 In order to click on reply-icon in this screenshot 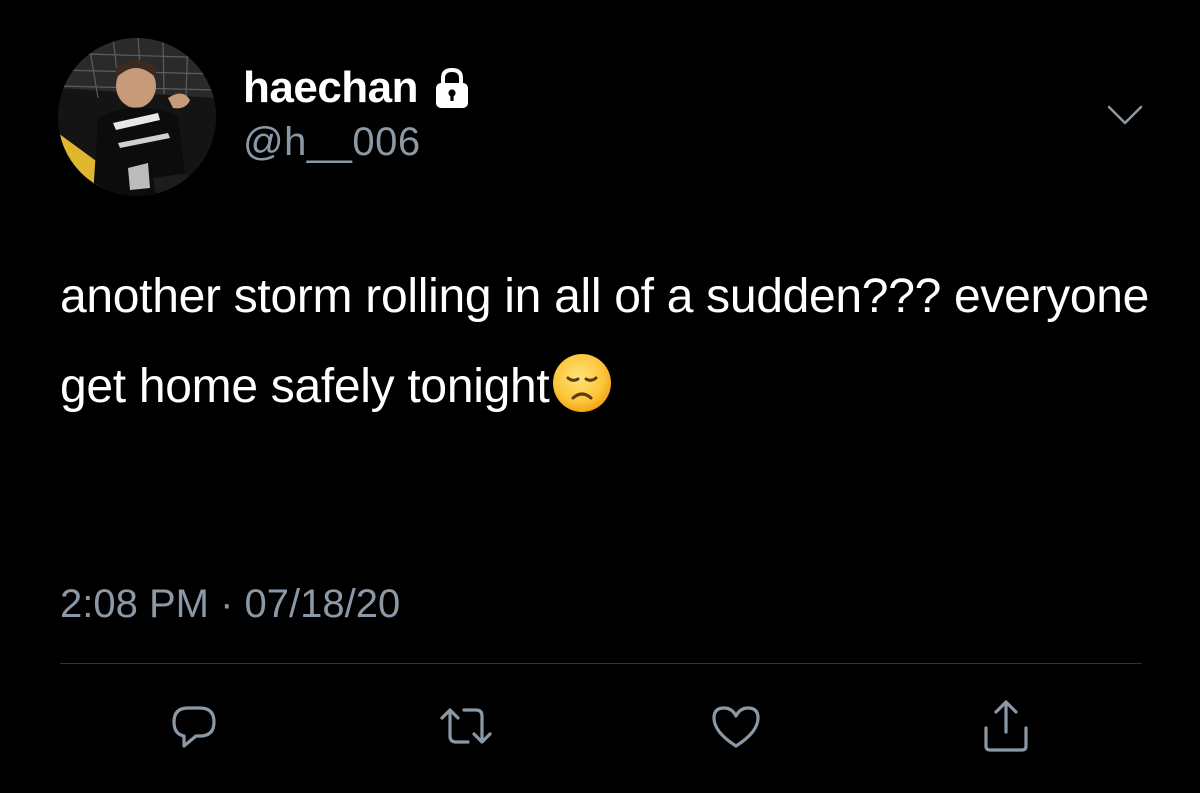, I will do `click(194, 727)`.